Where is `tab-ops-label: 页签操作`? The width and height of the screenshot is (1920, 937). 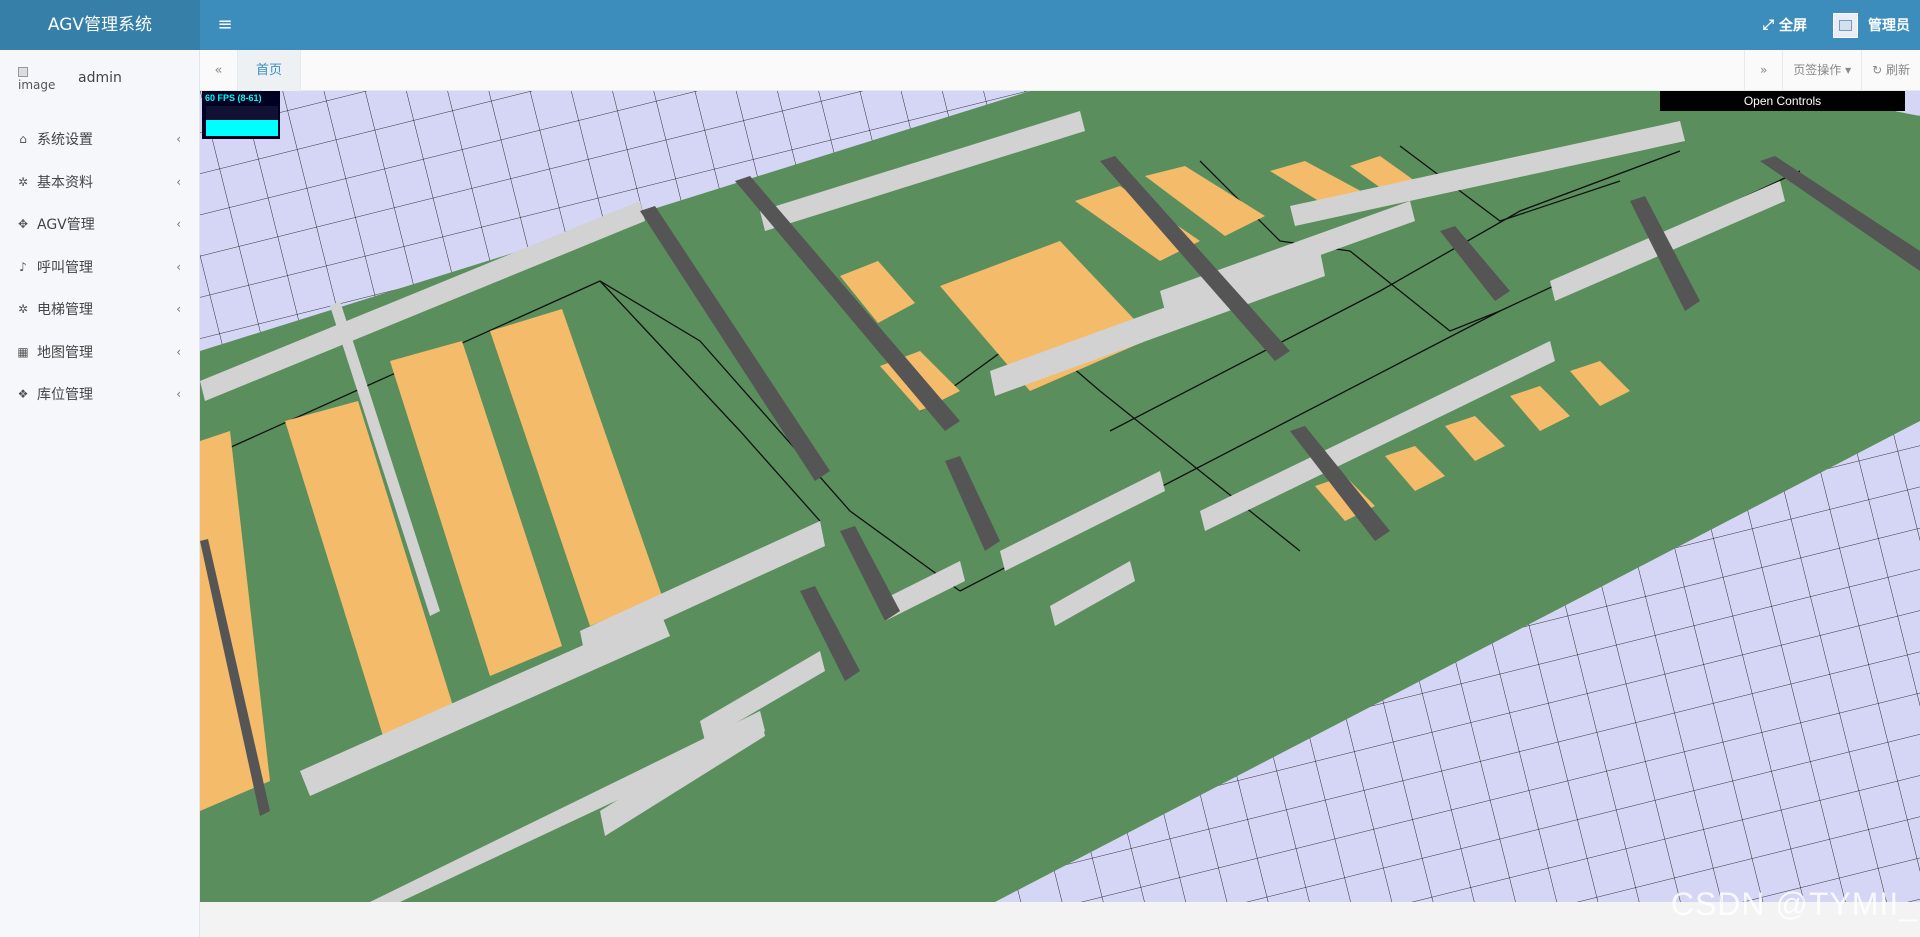
tab-ops-label: 页签操作 is located at coordinates (1817, 70).